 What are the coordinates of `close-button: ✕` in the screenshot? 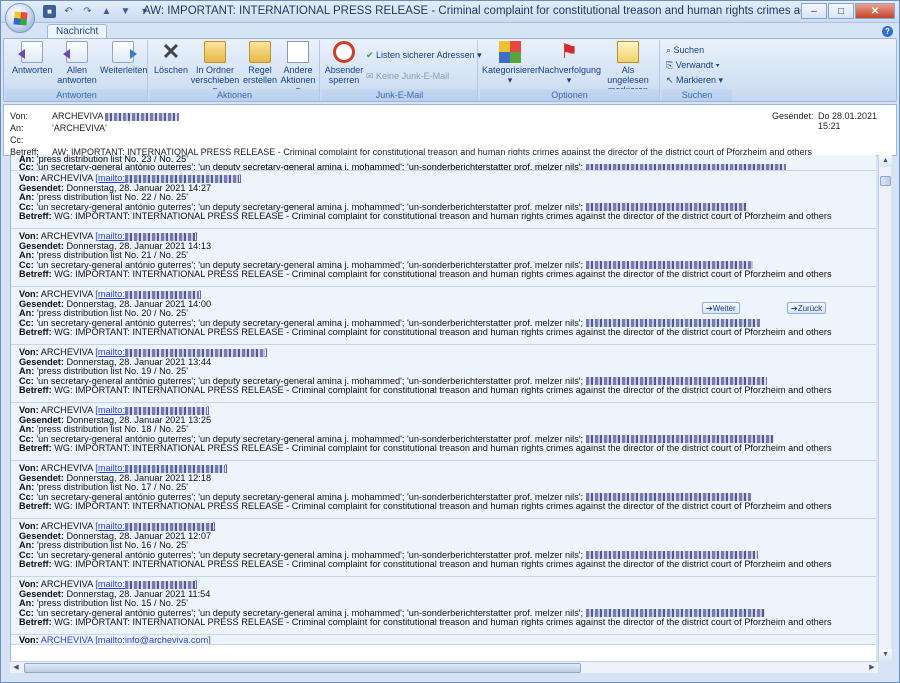 It's located at (875, 11).